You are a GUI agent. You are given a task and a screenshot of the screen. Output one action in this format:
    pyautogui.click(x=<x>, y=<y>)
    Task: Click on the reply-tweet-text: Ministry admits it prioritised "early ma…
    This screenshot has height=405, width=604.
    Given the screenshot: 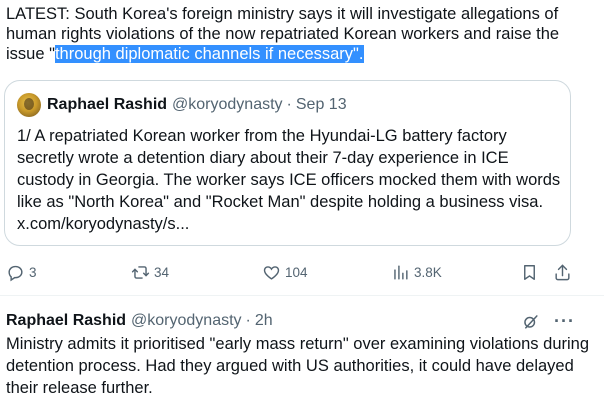 What is the action you would take?
    pyautogui.click(x=298, y=366)
    